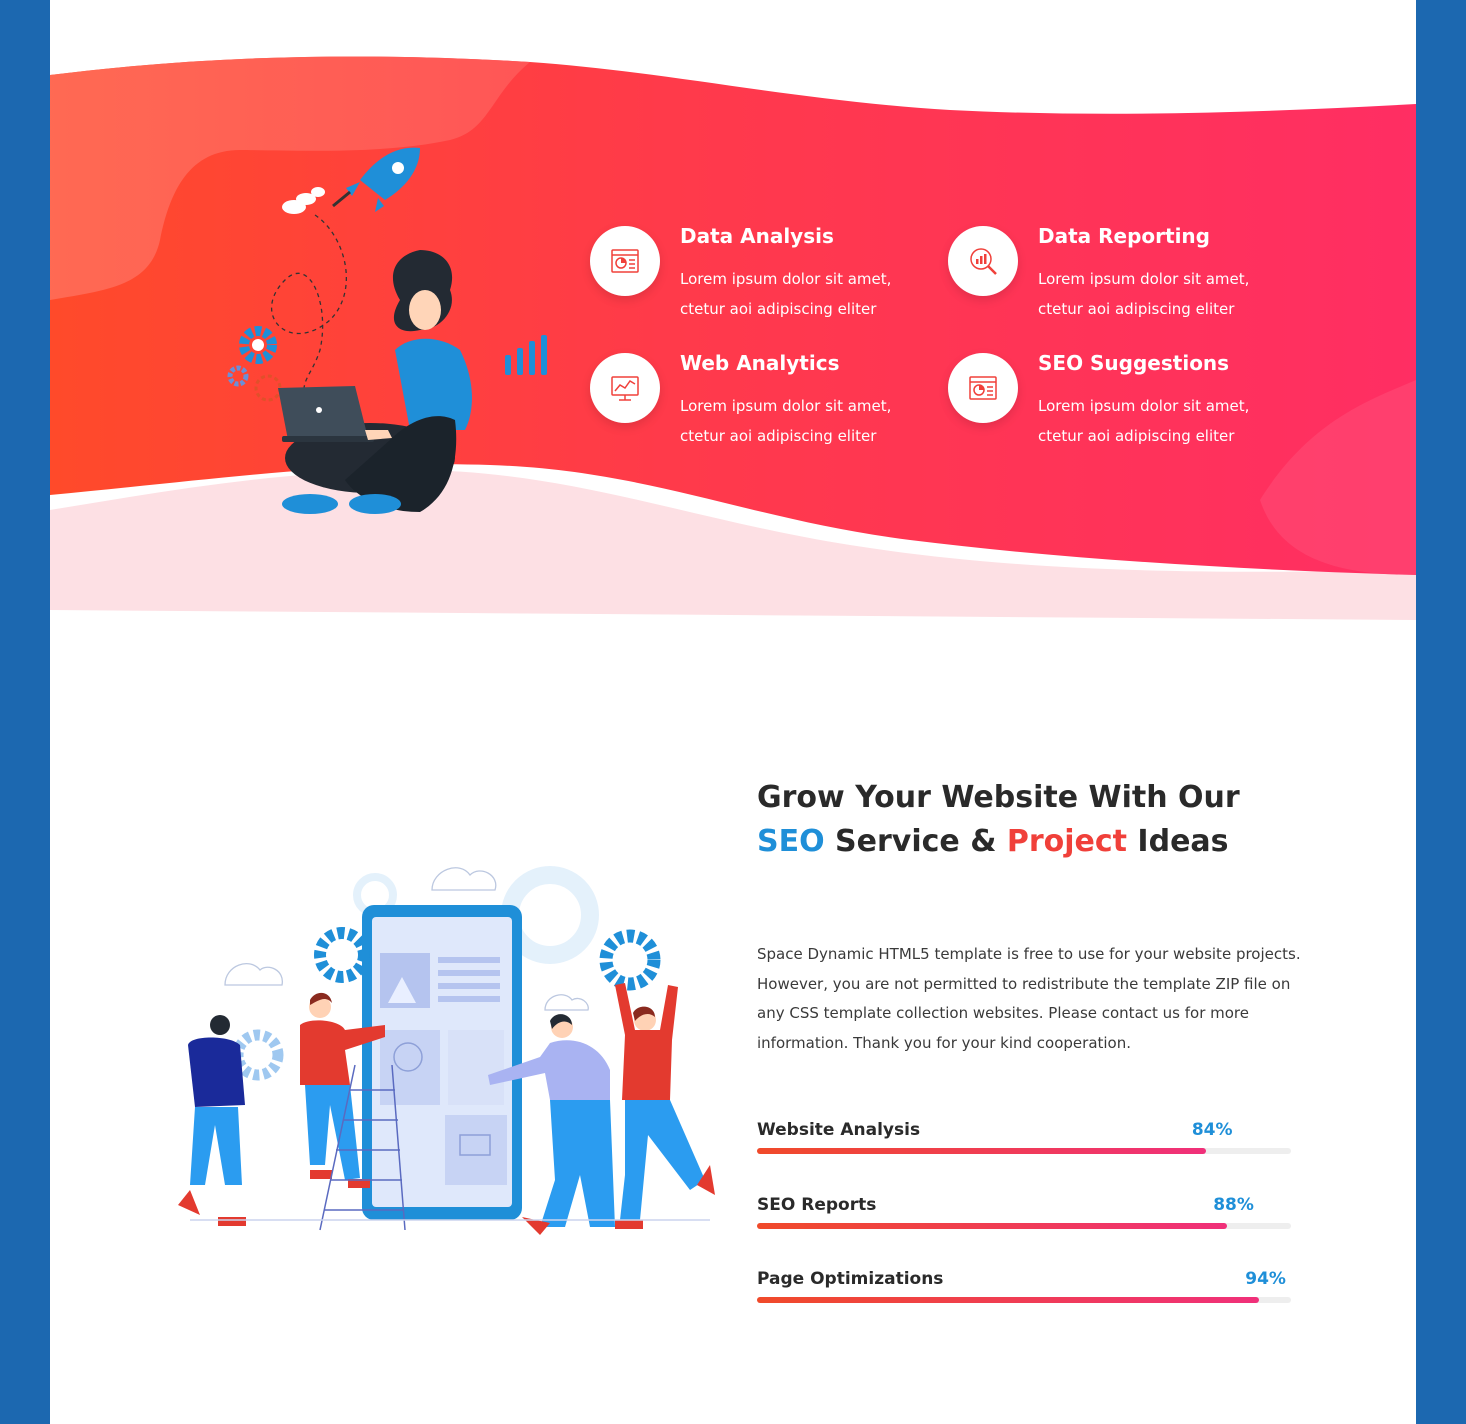 The image size is (1466, 1424). I want to click on skill-percent: 84%, so click(1212, 1130).